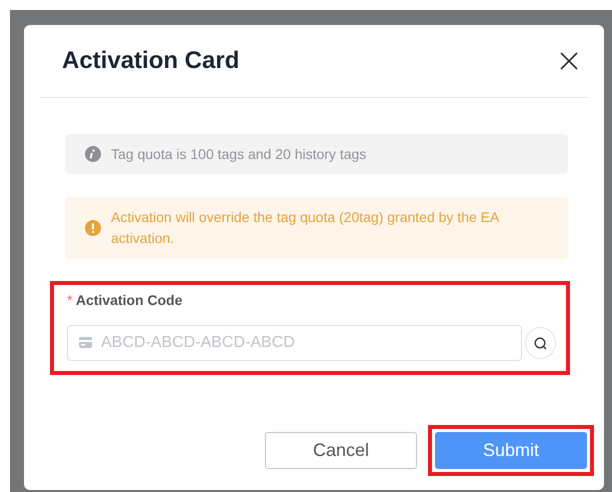  What do you see at coordinates (341, 450) in the screenshot?
I see `cancel-button: Cancel` at bounding box center [341, 450].